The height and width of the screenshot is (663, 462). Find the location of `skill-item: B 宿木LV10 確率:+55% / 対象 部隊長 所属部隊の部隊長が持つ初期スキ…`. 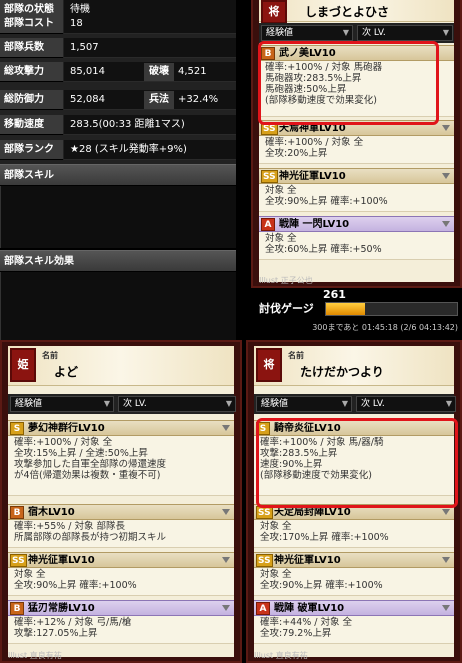

skill-item: B 宿木LV10 確率:+55% / 対象 部隊長 所属部隊の部隊長が持つ初期スキ… is located at coordinates (121, 526).